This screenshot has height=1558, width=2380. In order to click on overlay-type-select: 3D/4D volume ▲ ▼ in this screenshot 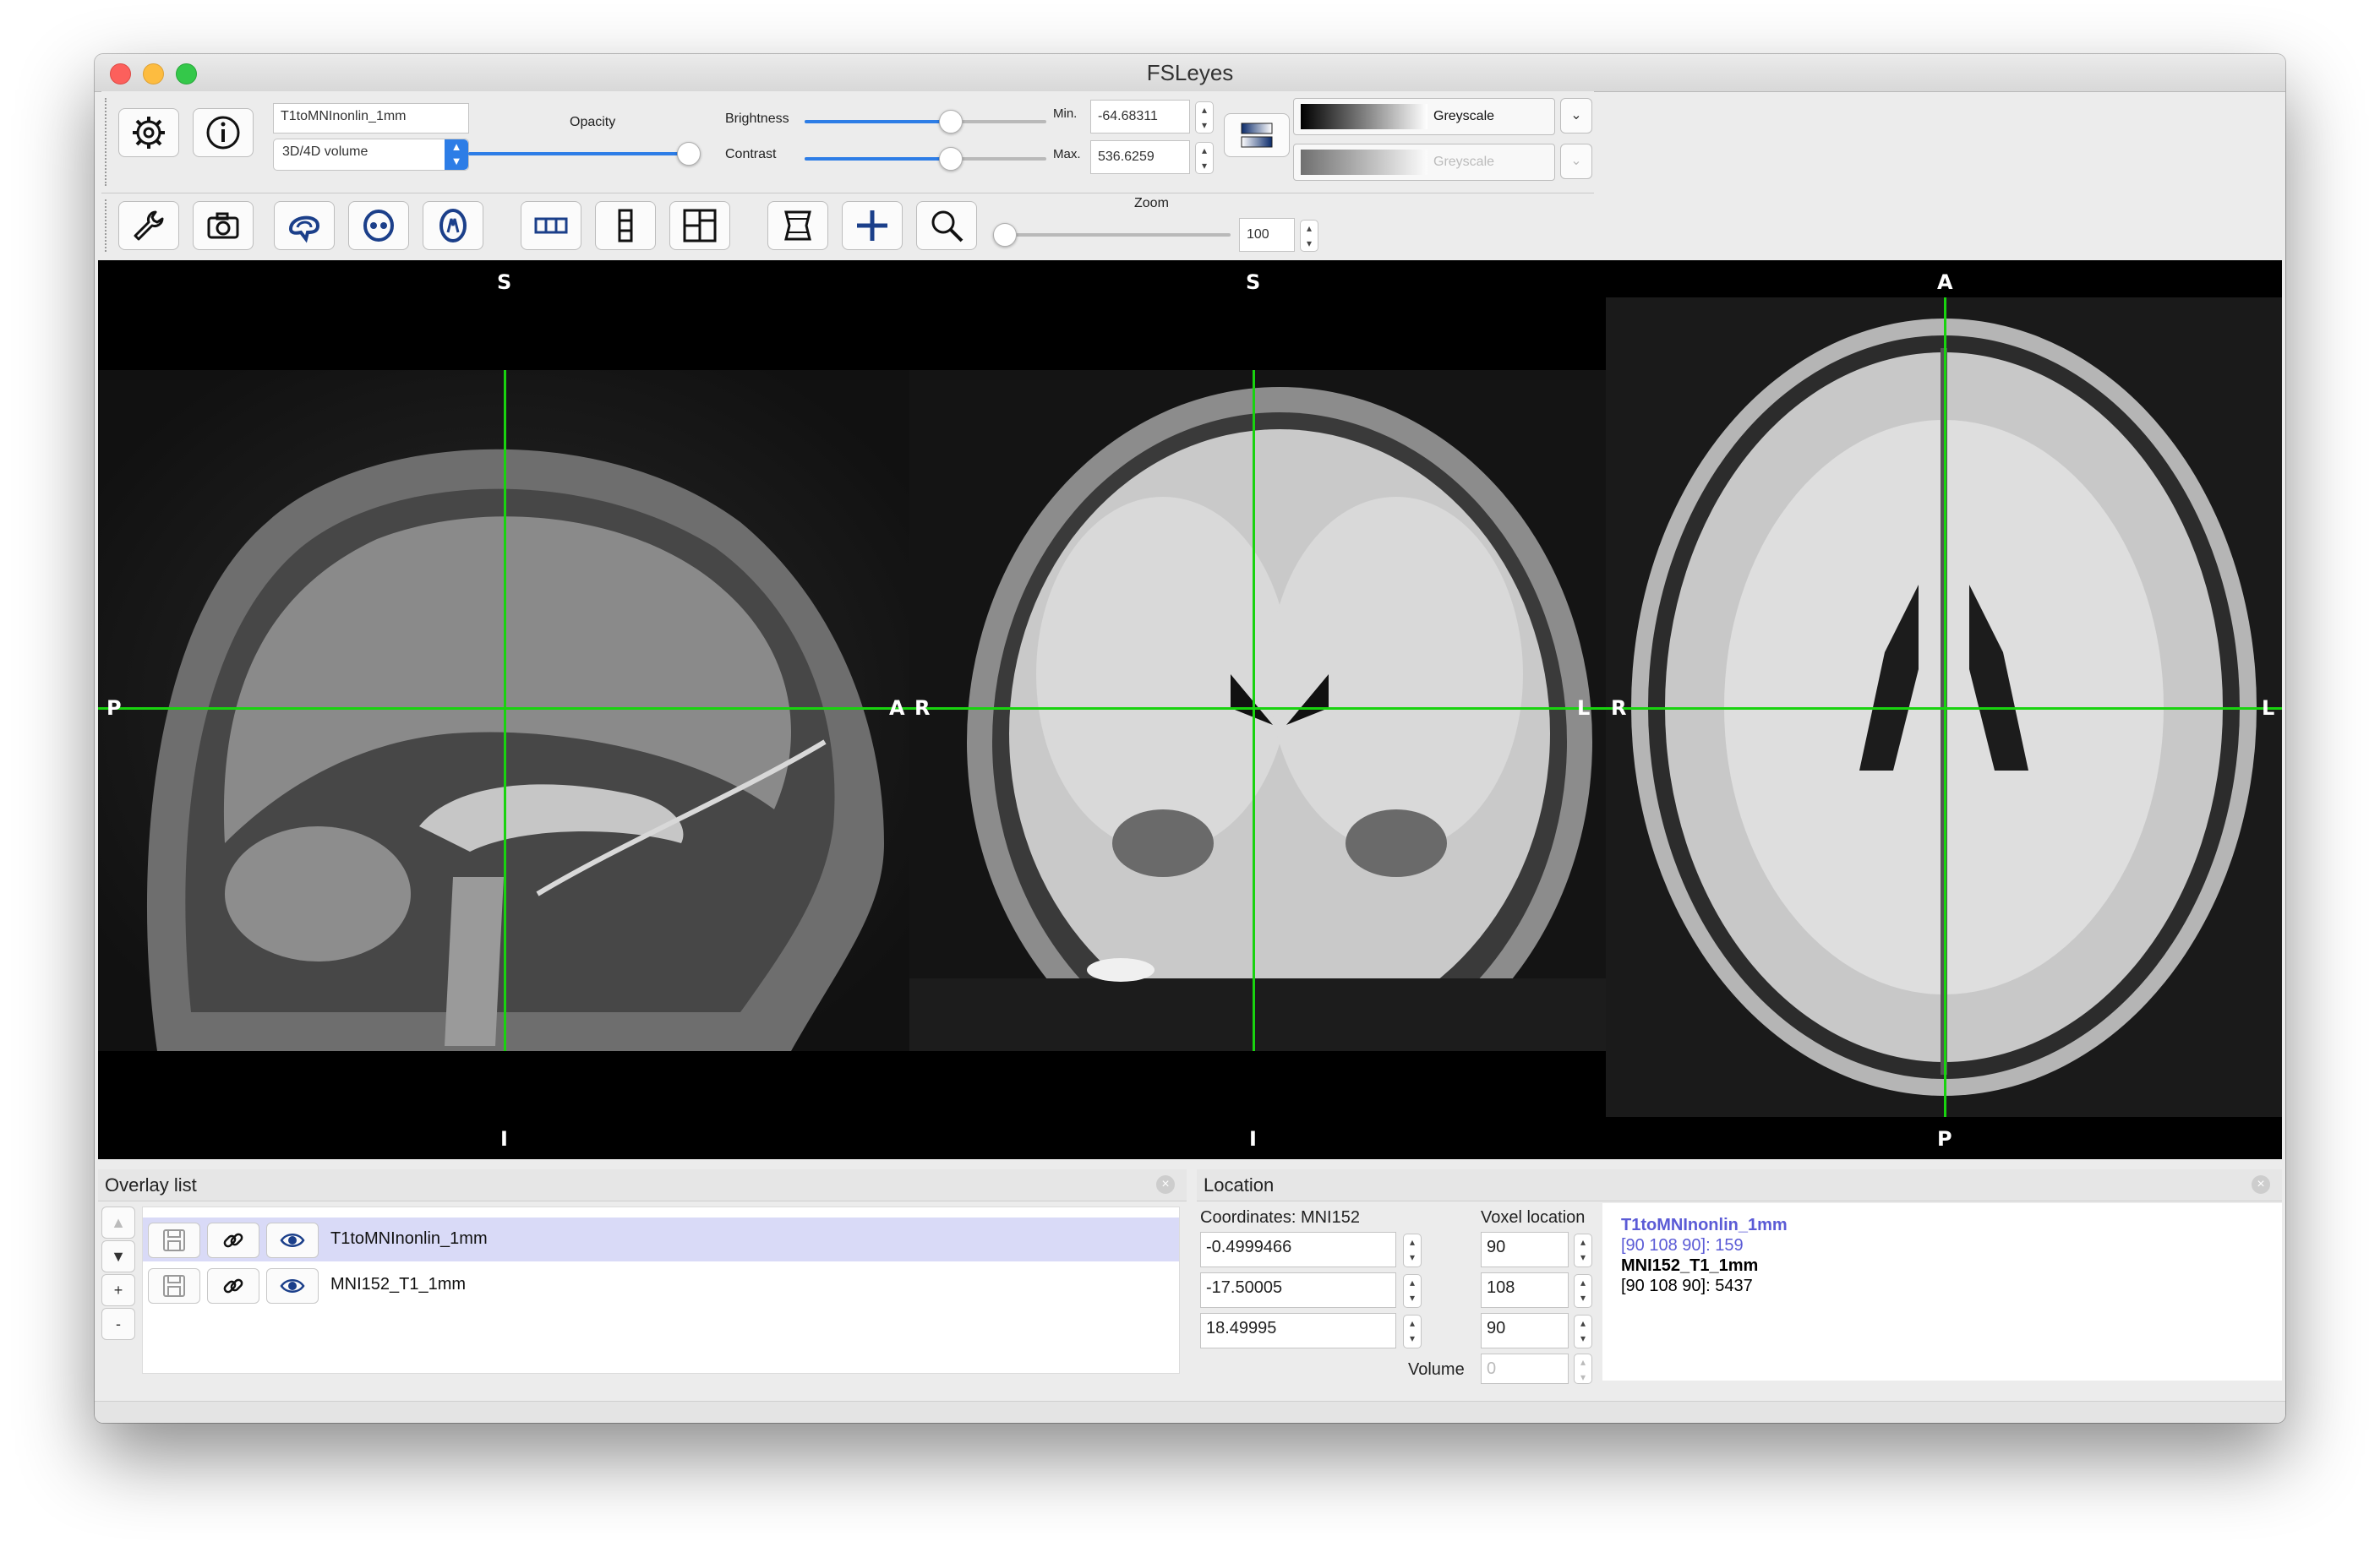, I will do `click(371, 155)`.